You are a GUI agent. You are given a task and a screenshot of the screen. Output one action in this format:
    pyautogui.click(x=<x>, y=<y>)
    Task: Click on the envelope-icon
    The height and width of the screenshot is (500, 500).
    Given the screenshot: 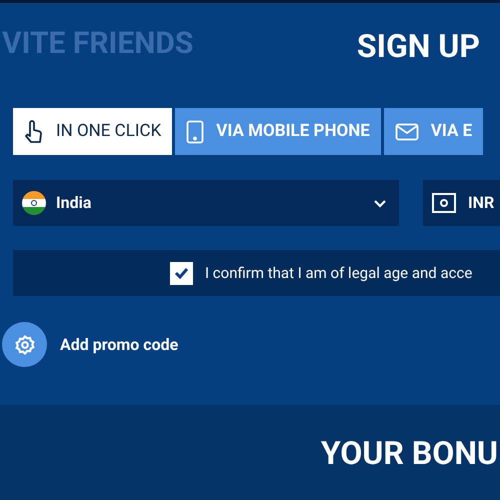 What is the action you would take?
    pyautogui.click(x=406, y=131)
    